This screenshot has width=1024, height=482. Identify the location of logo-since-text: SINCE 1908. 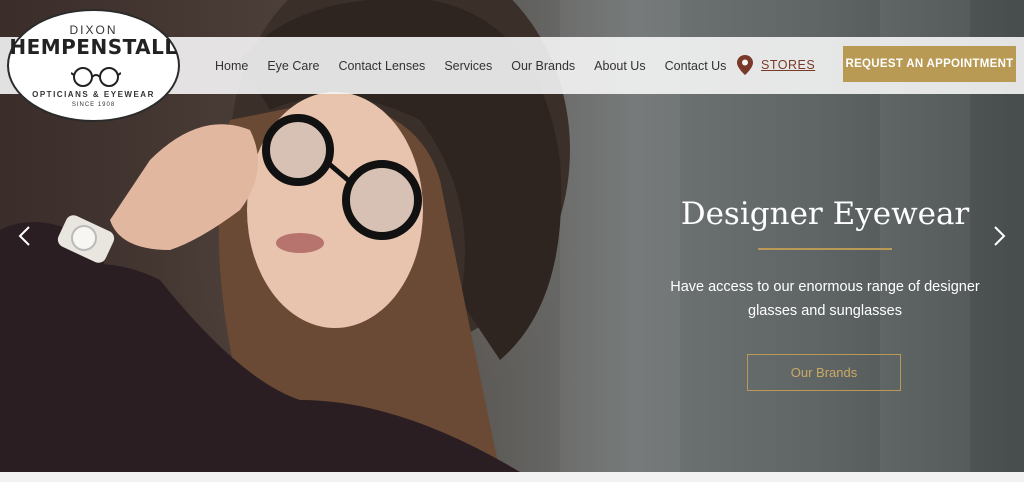
(93, 105).